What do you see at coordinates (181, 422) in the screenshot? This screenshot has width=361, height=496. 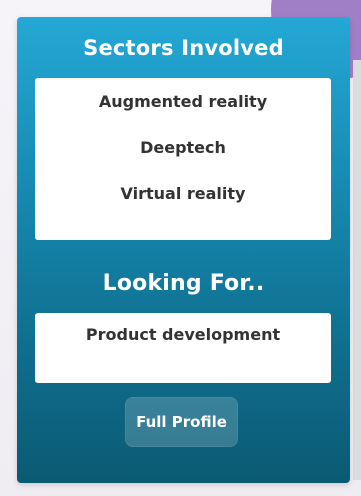 I see `full-profile-button: Full Profile` at bounding box center [181, 422].